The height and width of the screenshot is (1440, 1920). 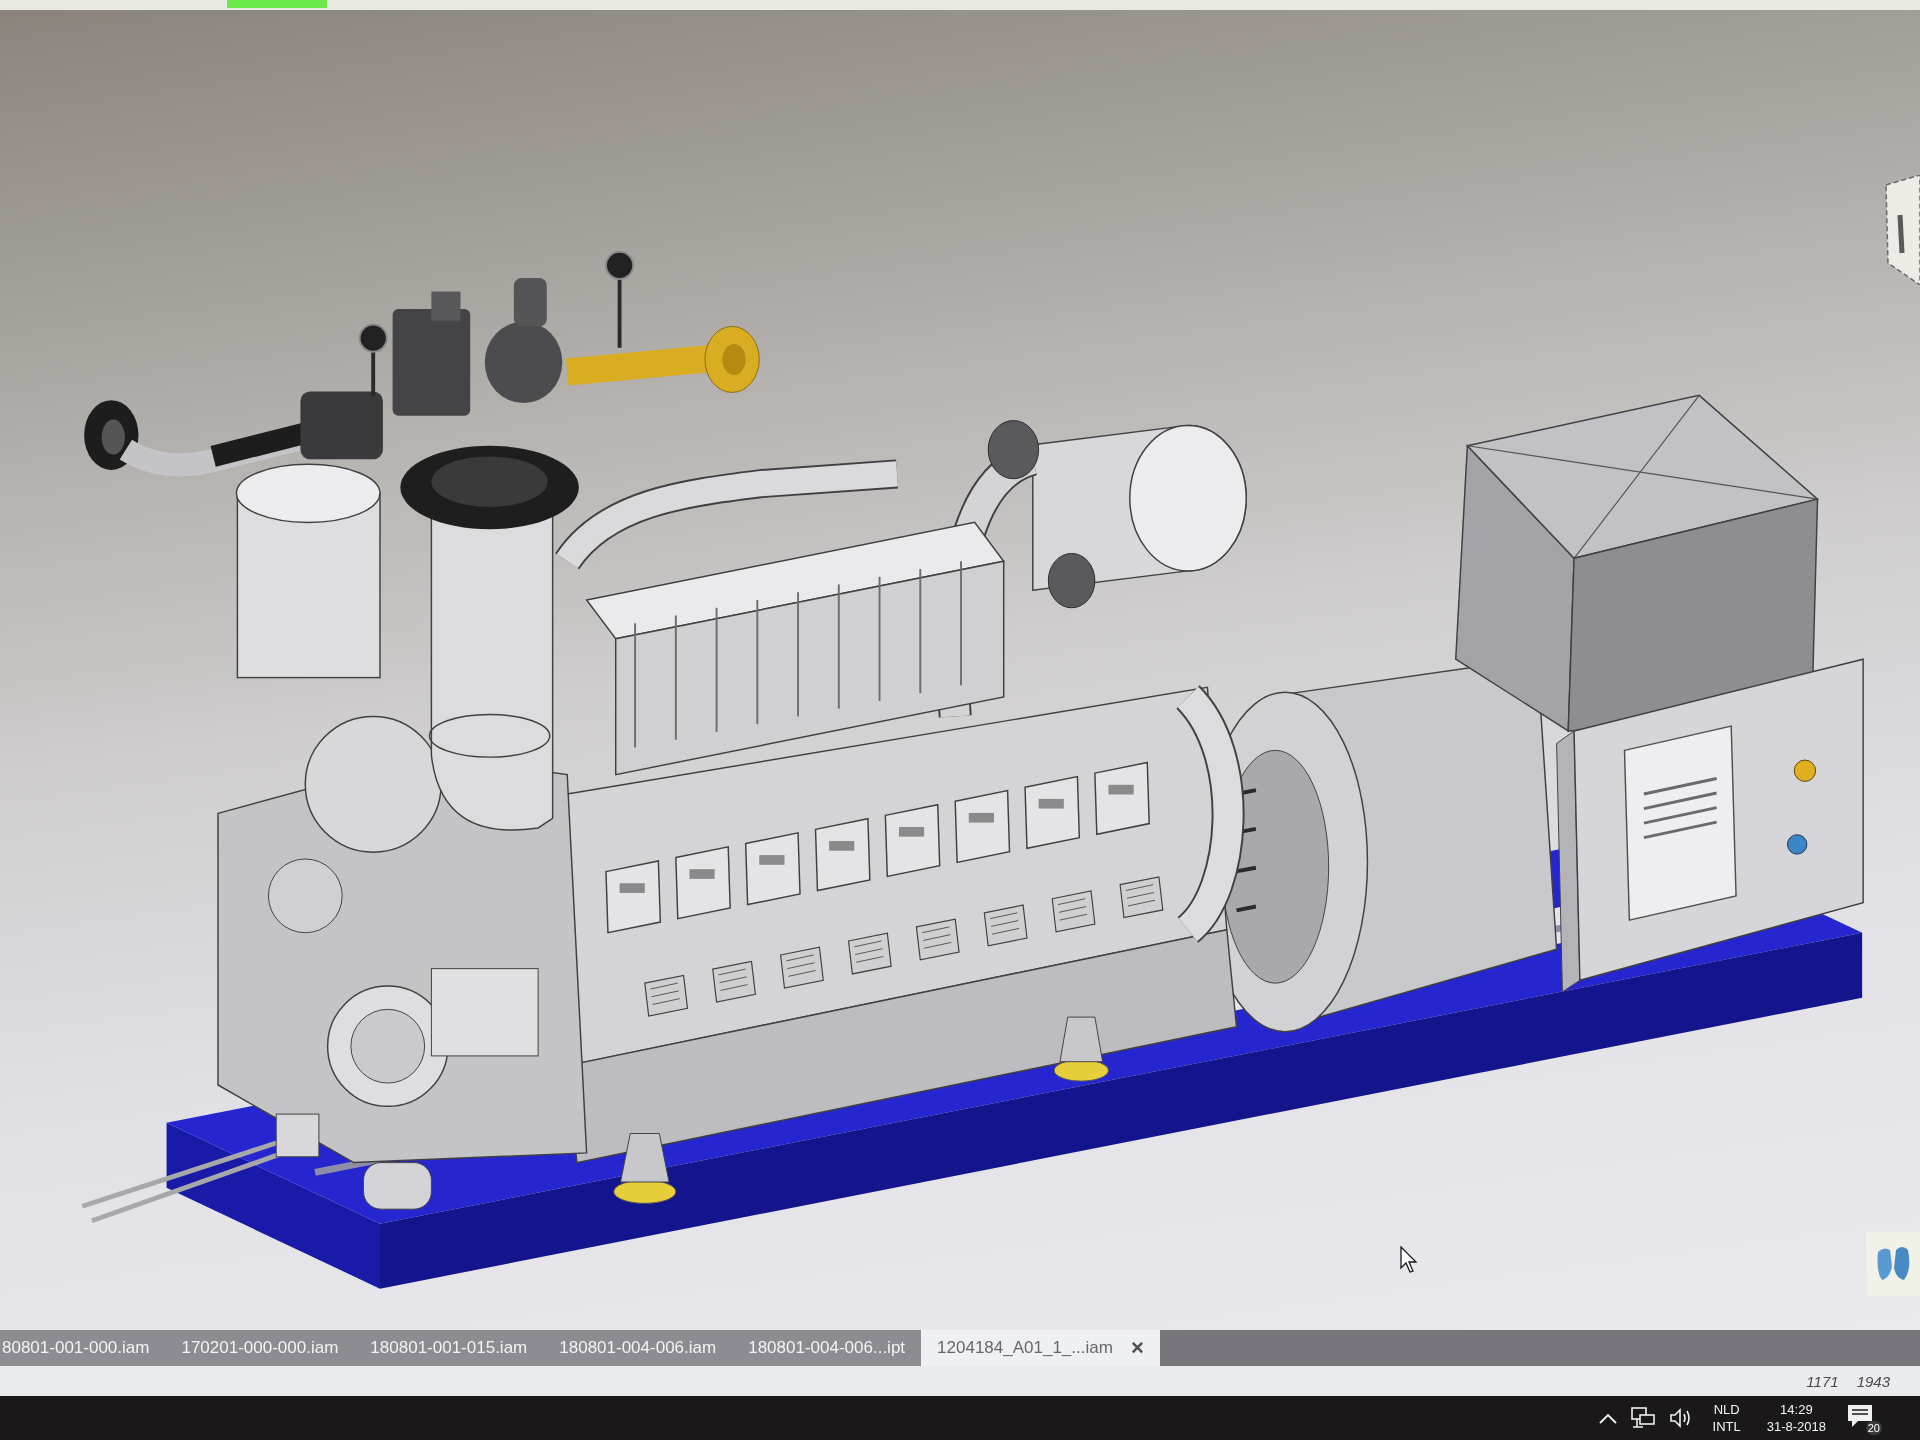 I want to click on caret-up-icon, so click(x=1607, y=1418).